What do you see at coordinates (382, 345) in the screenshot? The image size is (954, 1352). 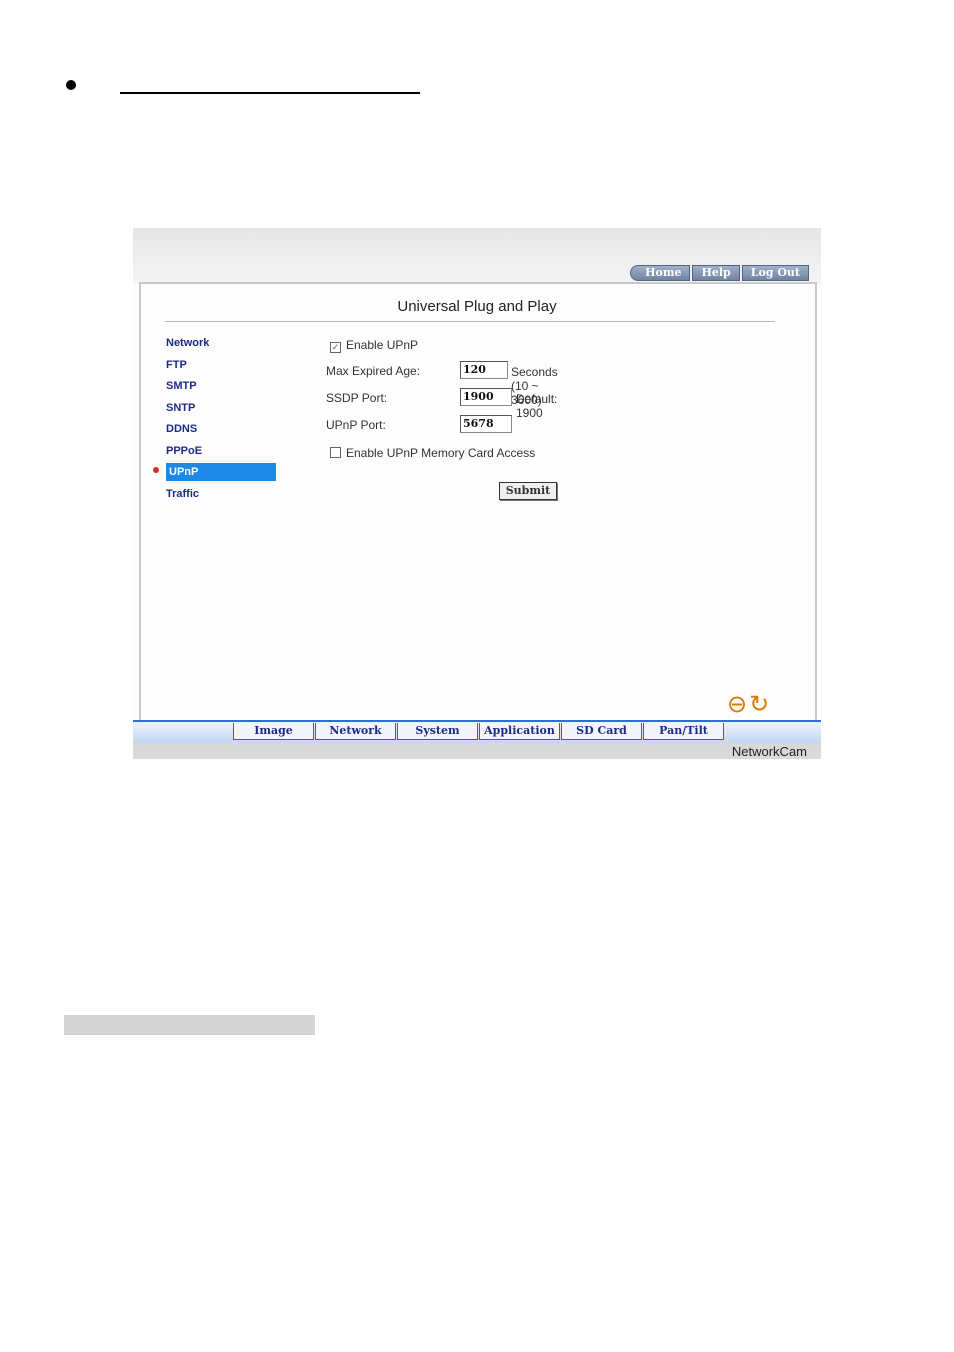 I see `enable-upnp-label: Enable UPnP` at bounding box center [382, 345].